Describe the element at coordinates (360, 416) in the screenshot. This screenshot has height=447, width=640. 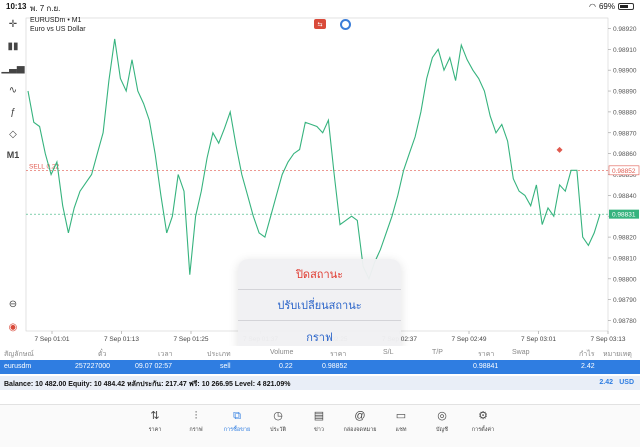
I see `mail-at-icon: @` at that location.